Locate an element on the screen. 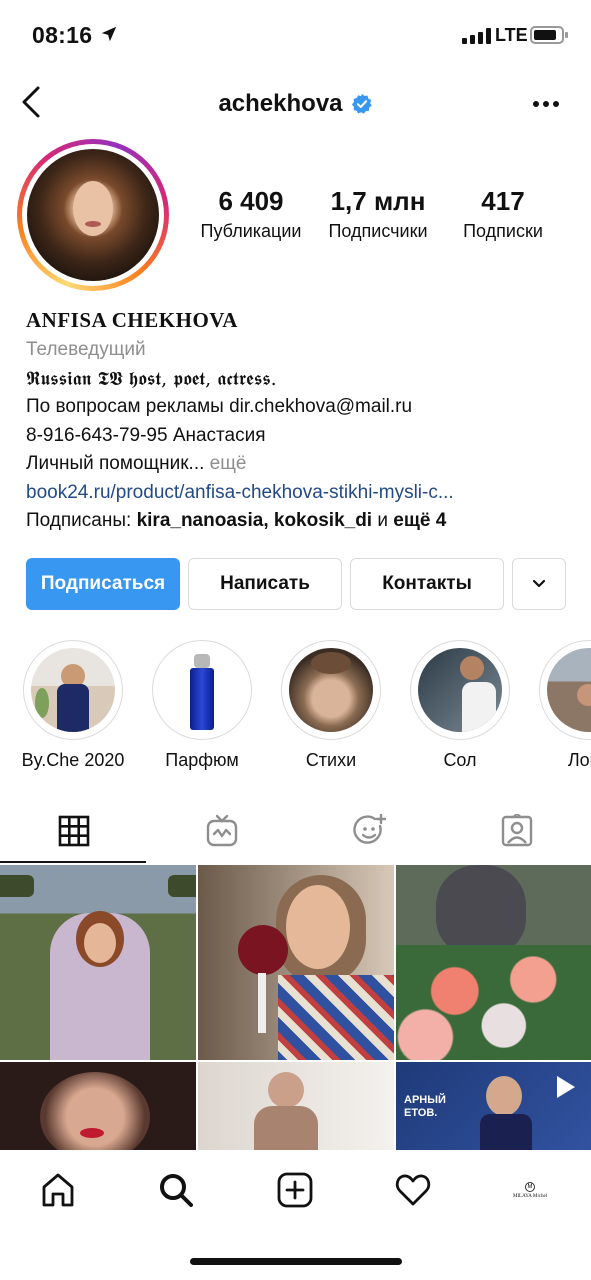 The width and height of the screenshot is (591, 1280). profile-header: achekhova is located at coordinates (295, 105).